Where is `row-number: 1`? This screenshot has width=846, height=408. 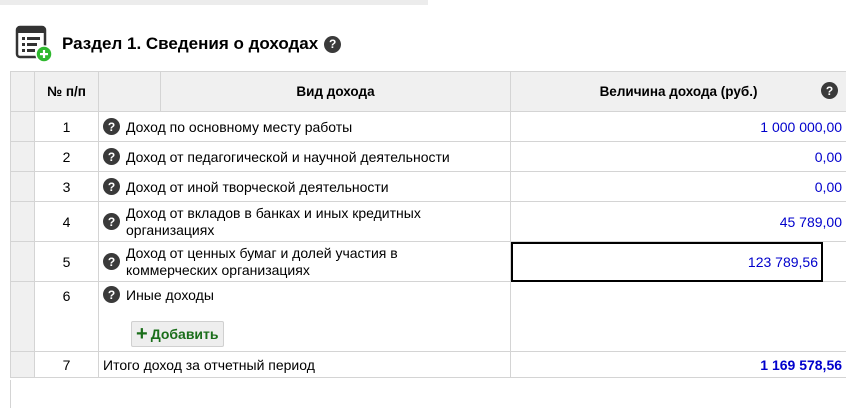
row-number: 1 is located at coordinates (66, 126).